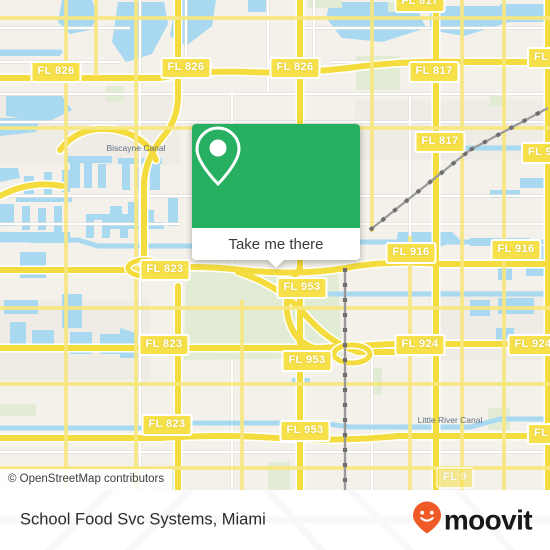 This screenshot has width=550, height=550. What do you see at coordinates (276, 176) in the screenshot?
I see `popup-card-header` at bounding box center [276, 176].